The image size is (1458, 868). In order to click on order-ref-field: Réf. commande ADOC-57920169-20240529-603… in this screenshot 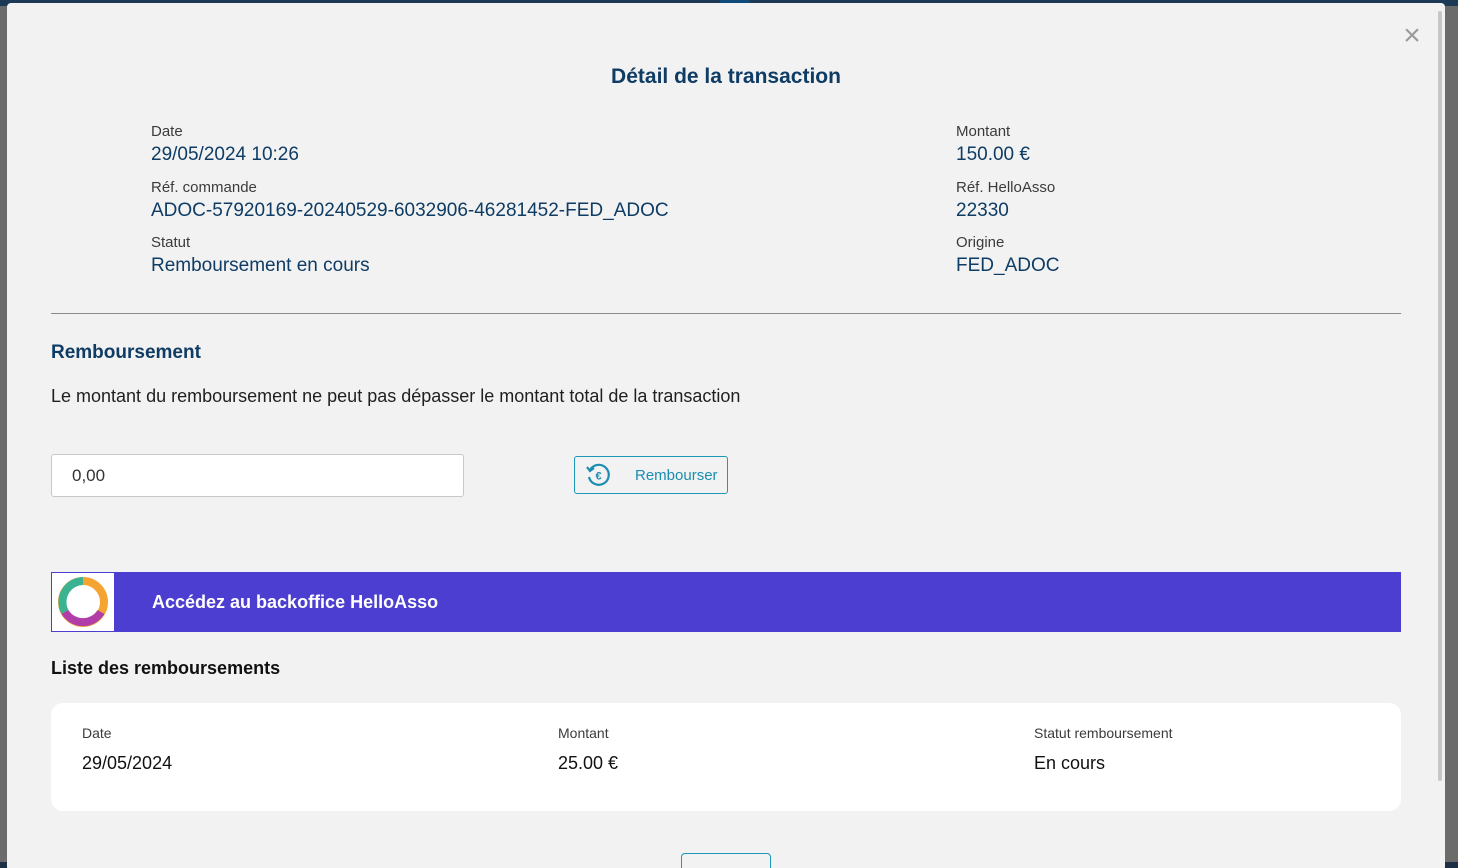, I will do `click(410, 201)`.